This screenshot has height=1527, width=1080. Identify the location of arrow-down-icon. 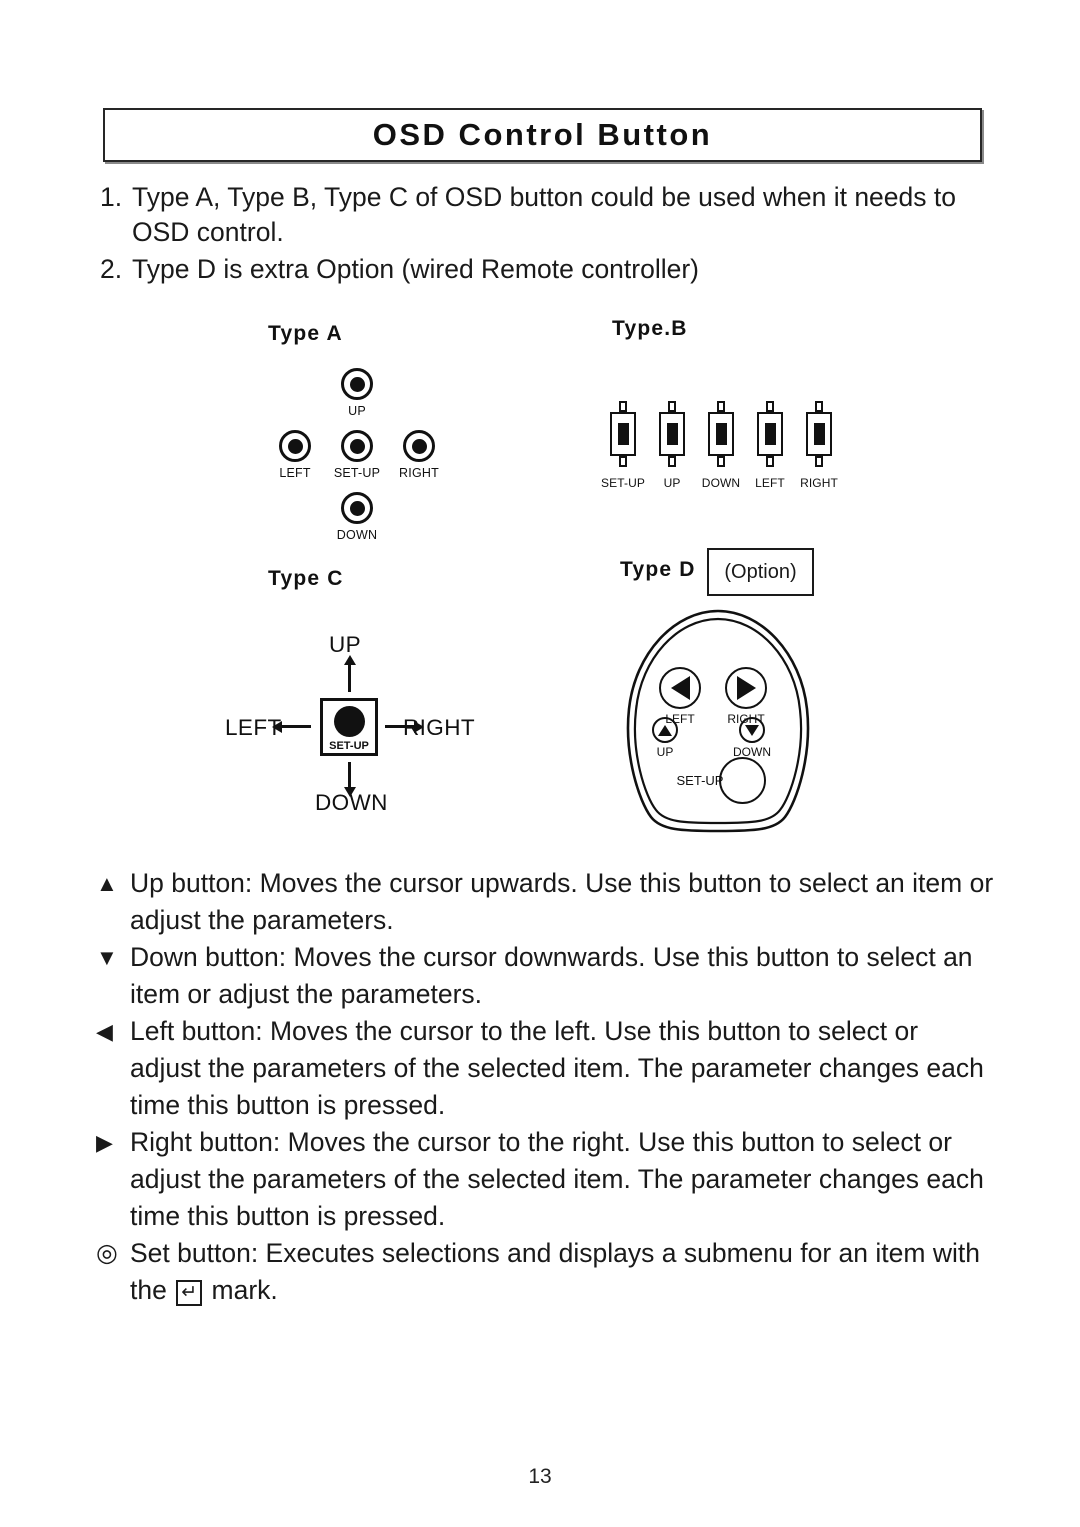
(349, 779).